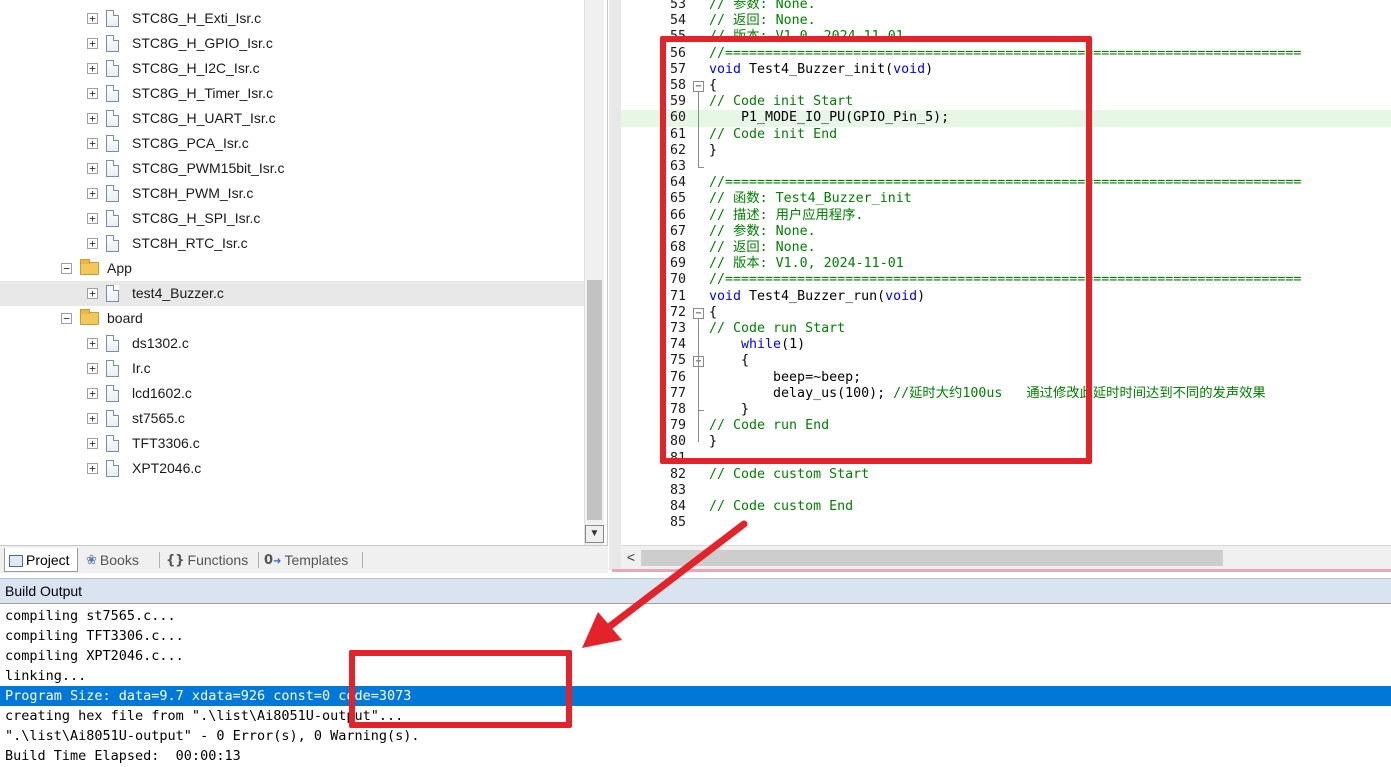 The height and width of the screenshot is (767, 1391). What do you see at coordinates (1006, 523) in the screenshot?
I see `code-line: 85` at bounding box center [1006, 523].